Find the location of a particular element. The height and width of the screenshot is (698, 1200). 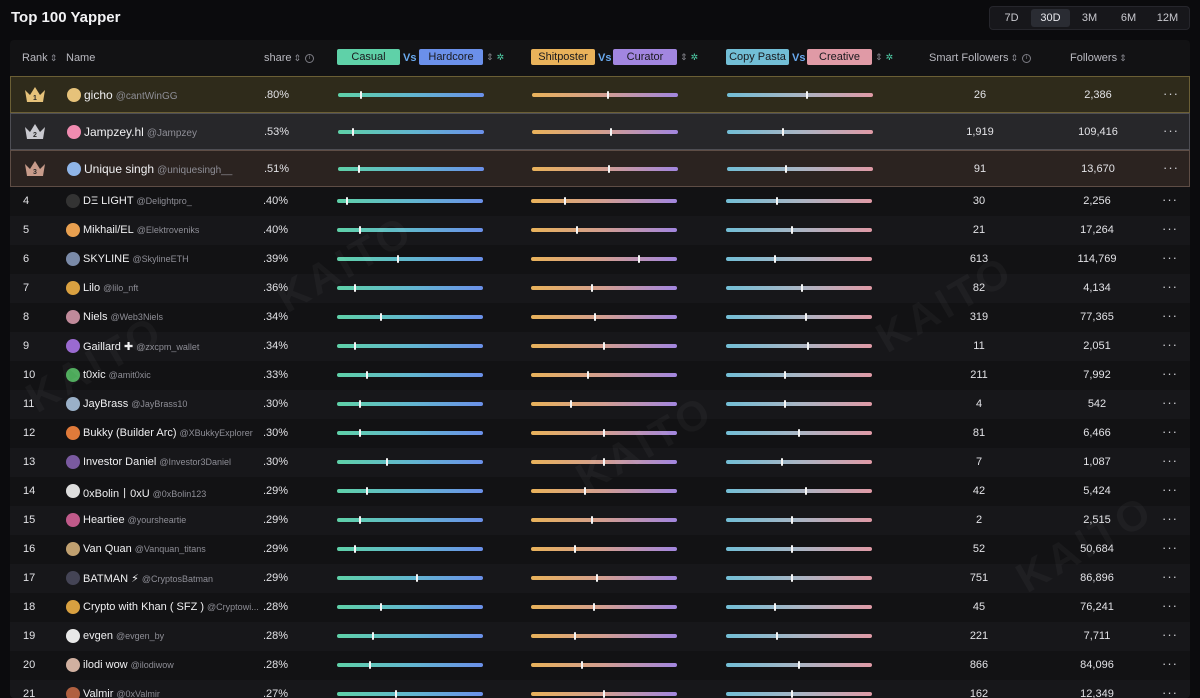

table-row: 17 BATMAN ⚡ @CryptosBatman .29% 751 86,896 ··· is located at coordinates (600, 578).